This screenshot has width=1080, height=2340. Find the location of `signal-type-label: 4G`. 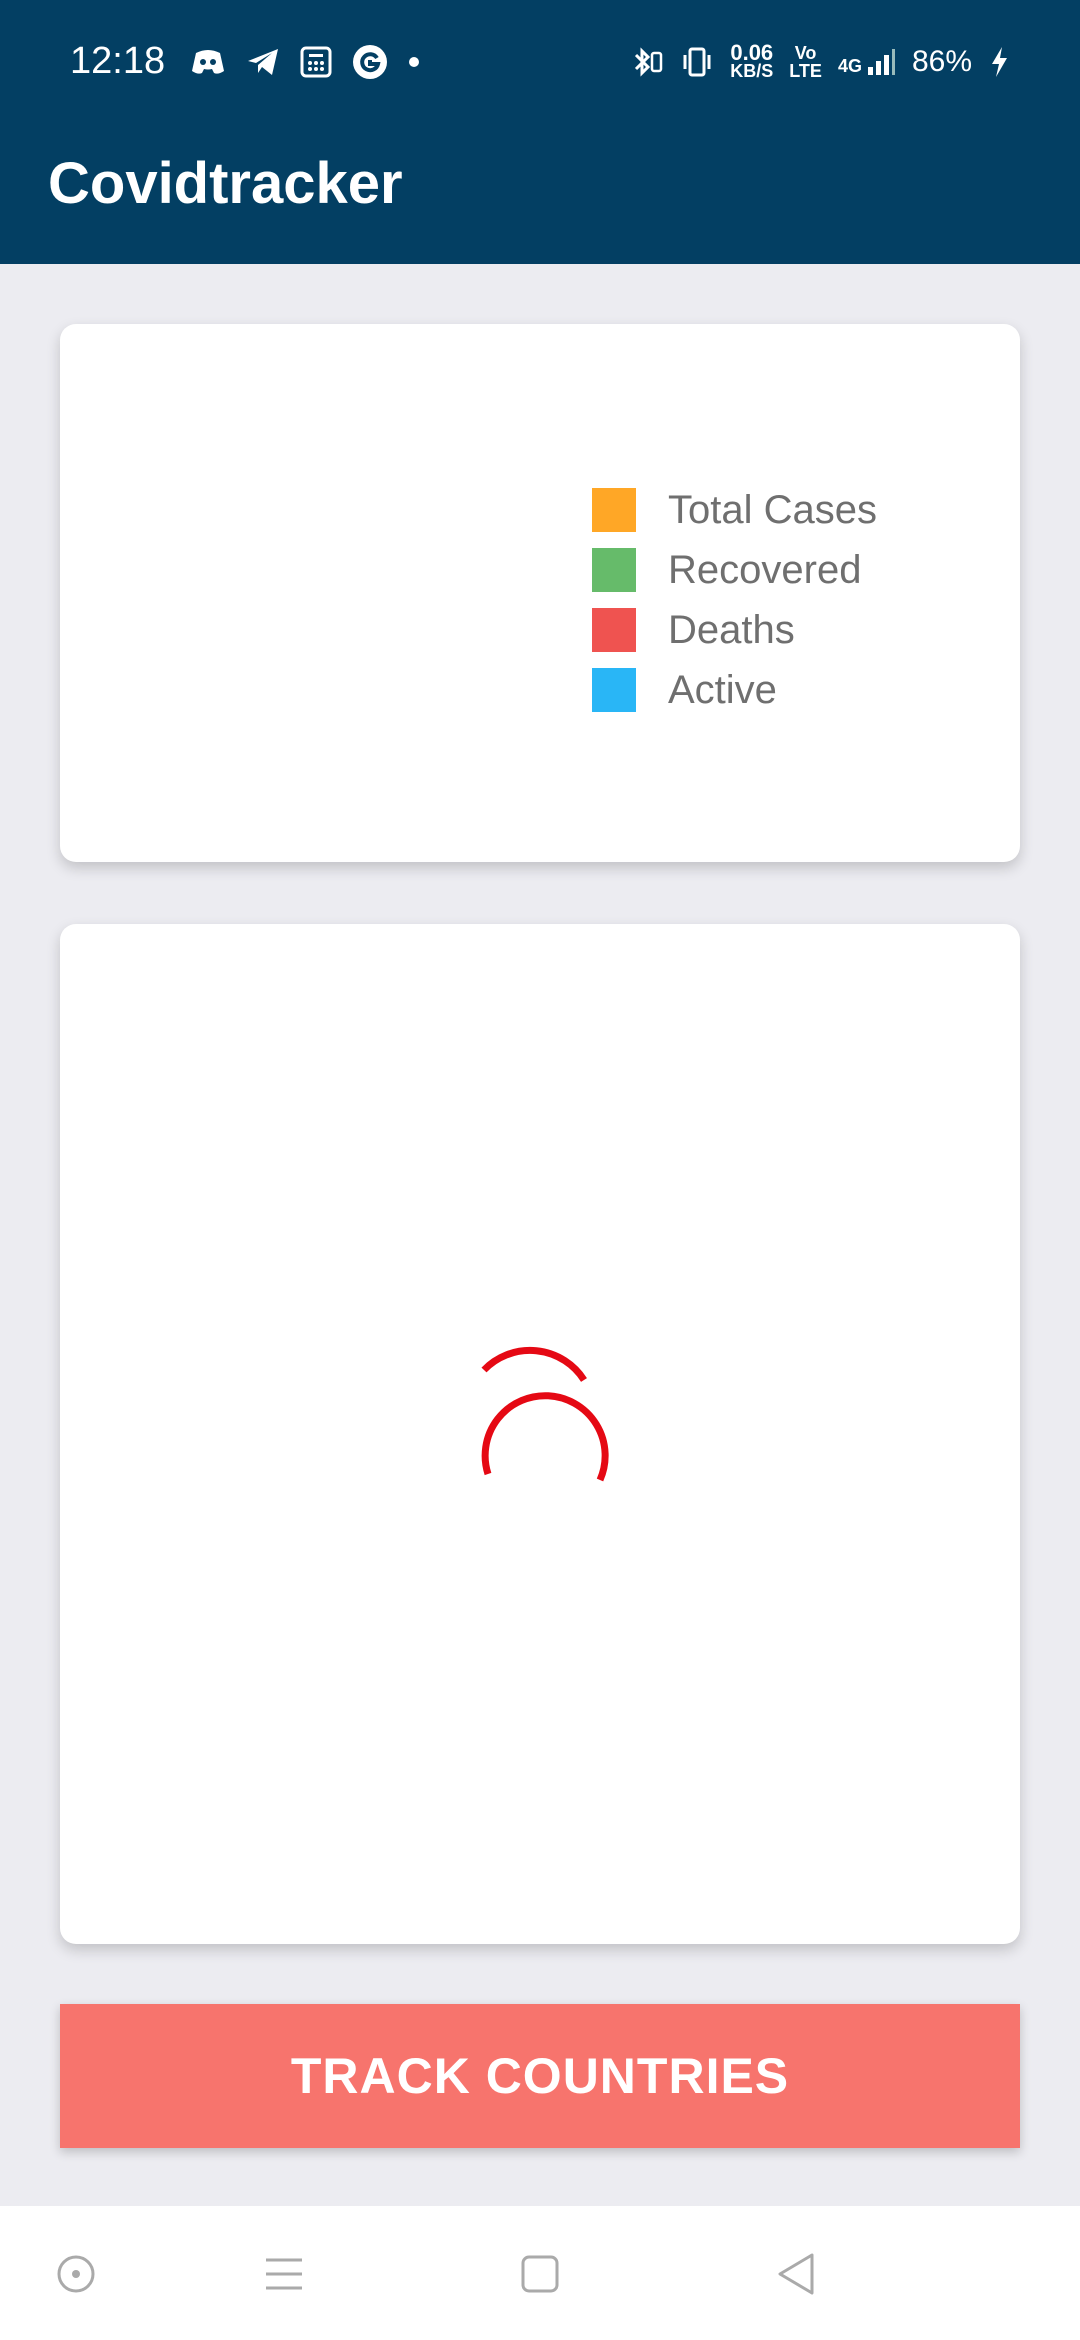

signal-type-label: 4G is located at coordinates (849, 66).